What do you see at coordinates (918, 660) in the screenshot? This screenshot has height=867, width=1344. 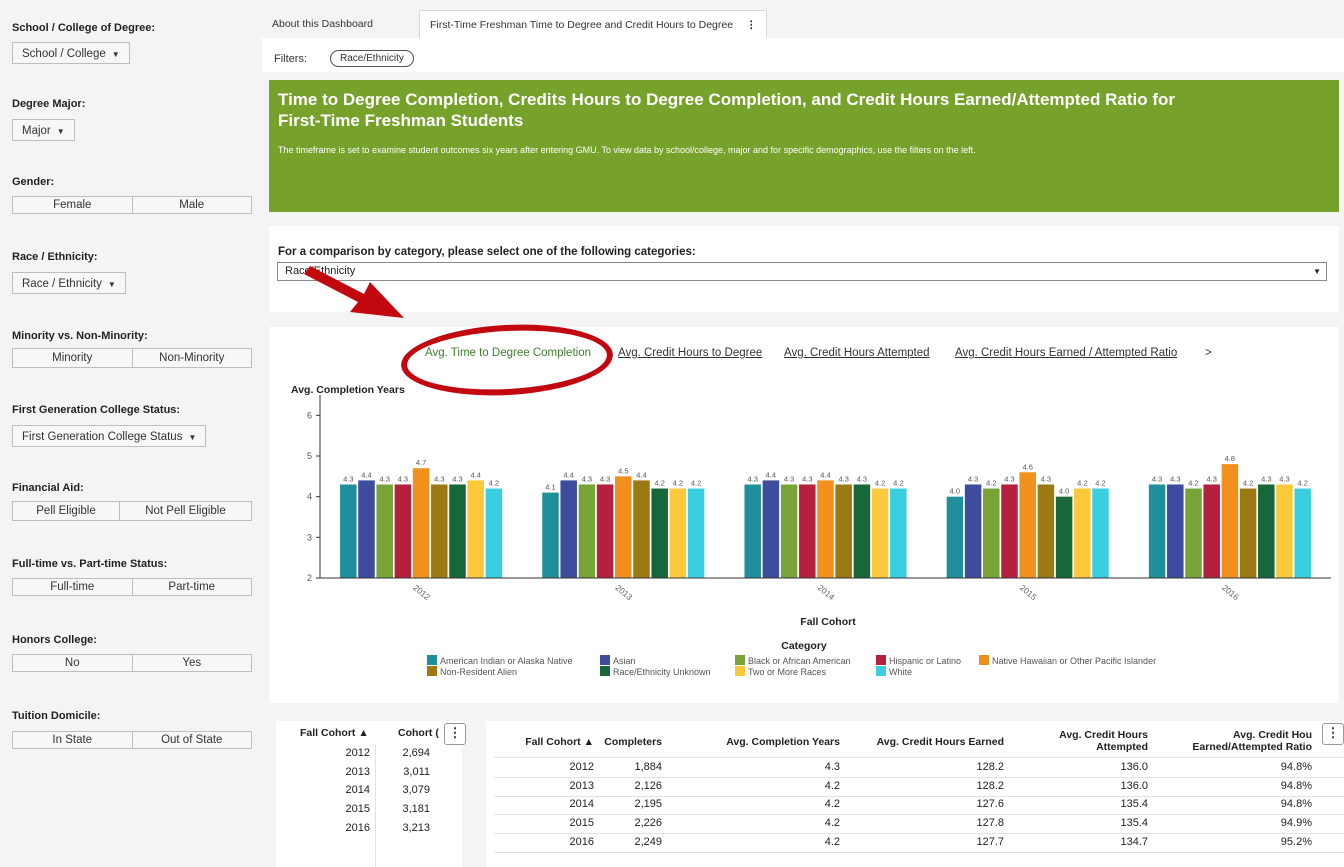 I see `legend-item: Hispanic or Latino` at bounding box center [918, 660].